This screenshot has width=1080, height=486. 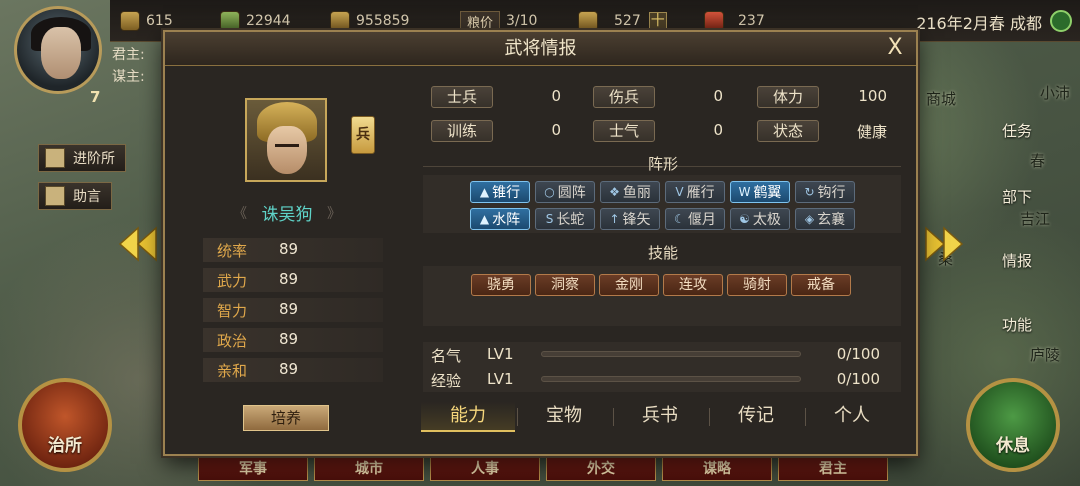 What do you see at coordinates (671, 379) in the screenshot?
I see `exp-progress-bar` at bounding box center [671, 379].